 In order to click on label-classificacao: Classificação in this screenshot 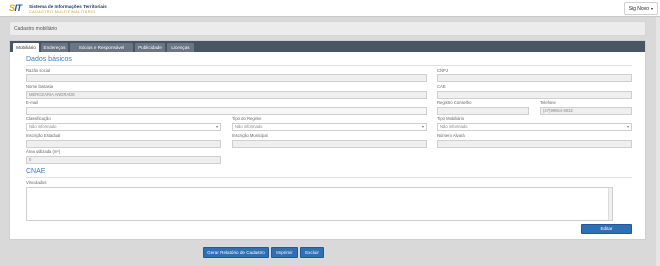, I will do `click(38, 118)`.